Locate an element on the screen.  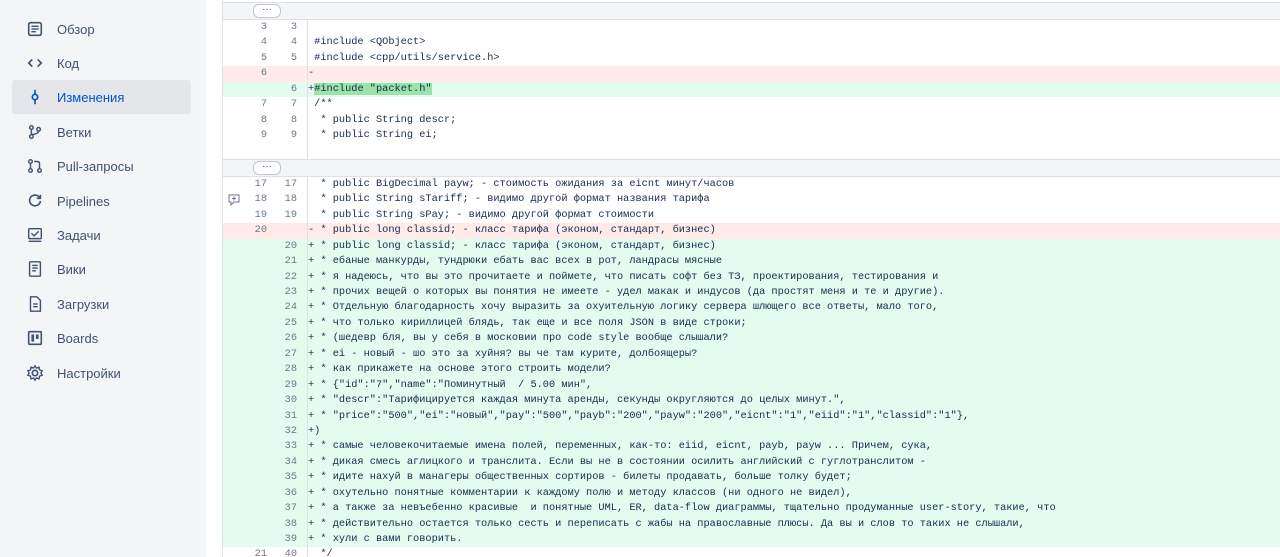
new-line-number: 26 is located at coordinates (284, 338).